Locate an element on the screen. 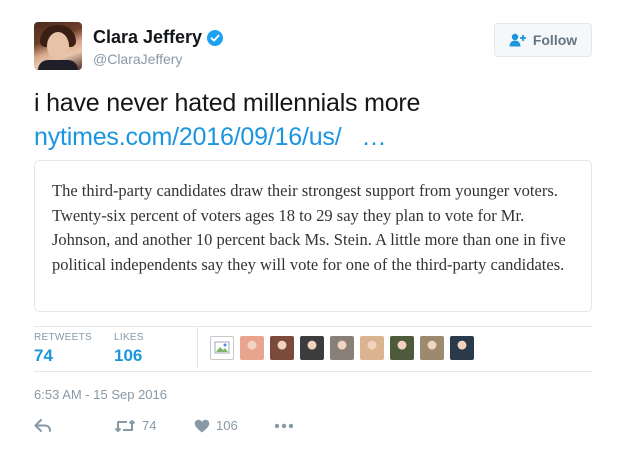  reply-button is located at coordinates (74, 425).